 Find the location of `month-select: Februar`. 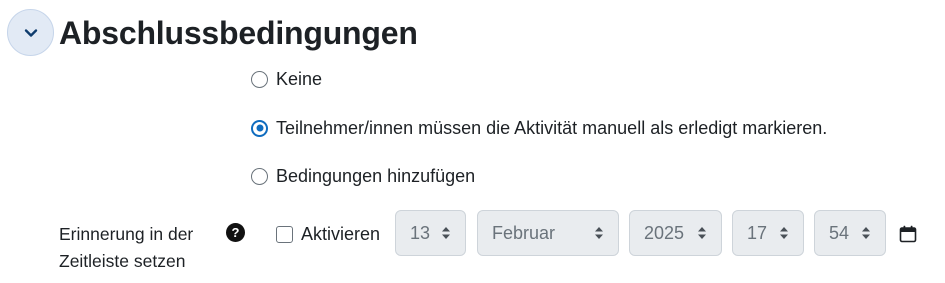

month-select: Februar is located at coordinates (548, 233).